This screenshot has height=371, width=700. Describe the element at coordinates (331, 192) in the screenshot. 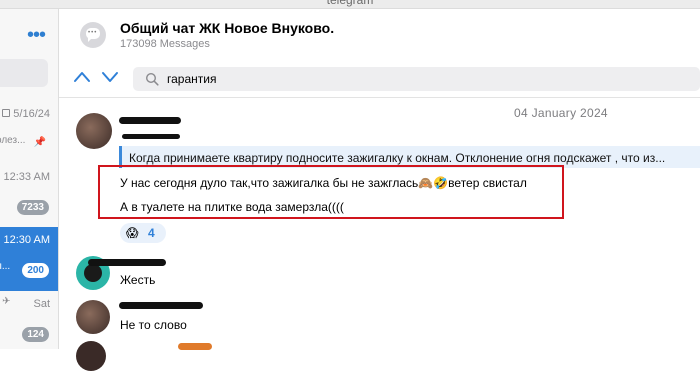

I see `highlight-box` at that location.